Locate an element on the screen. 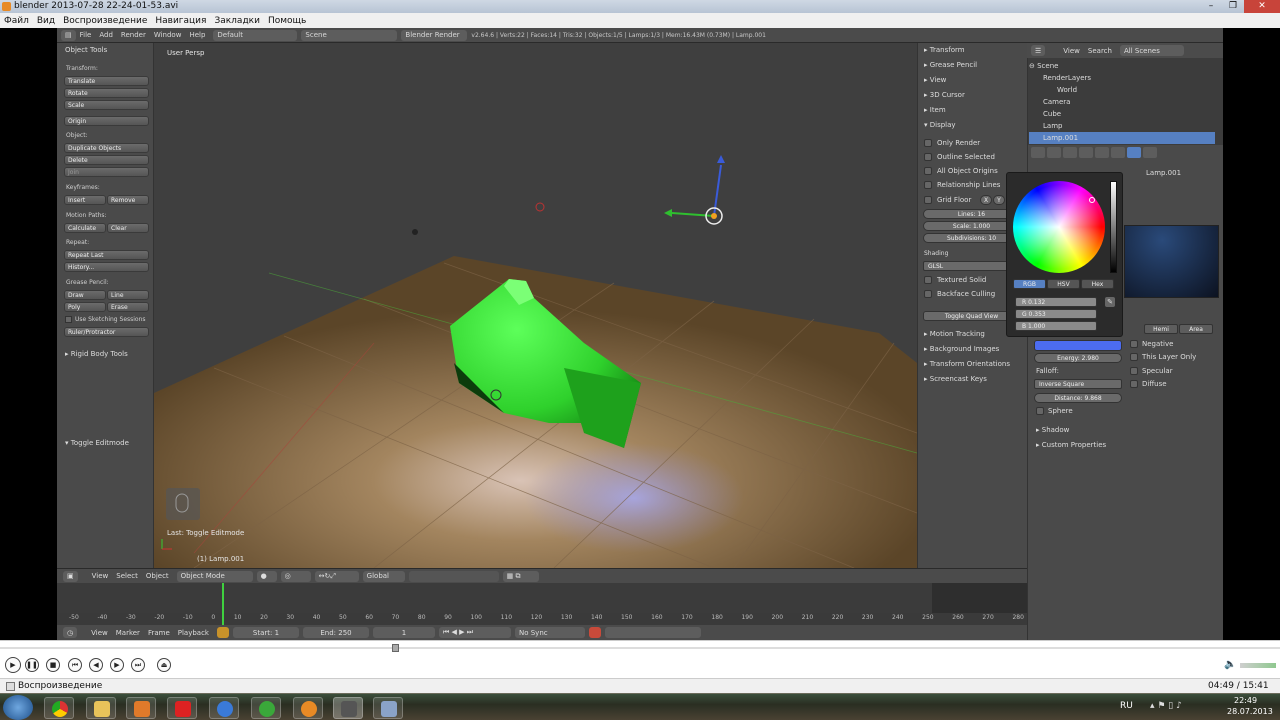  taskbar-screen is located at coordinates (388, 708).